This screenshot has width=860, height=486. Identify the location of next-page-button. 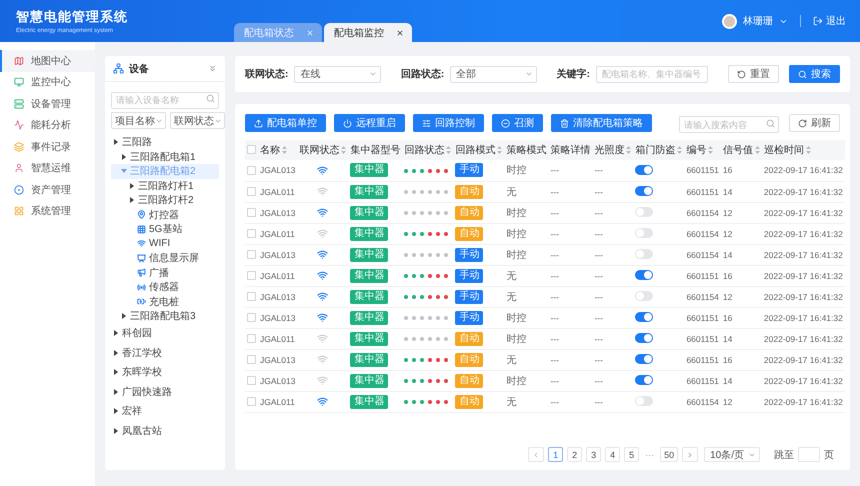
(690, 454).